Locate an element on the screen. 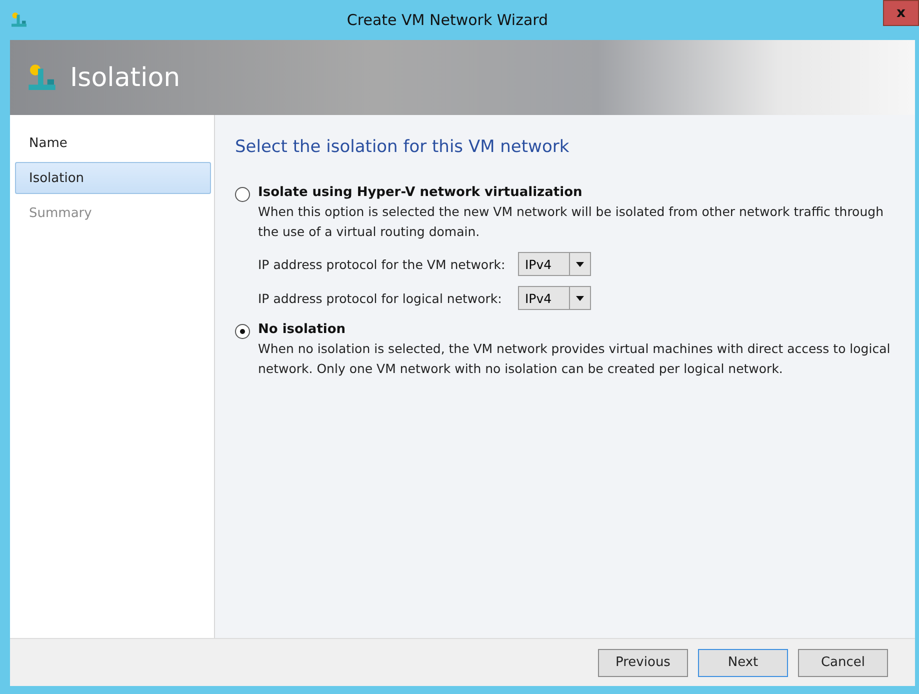  network-icon is located at coordinates (19, 20).